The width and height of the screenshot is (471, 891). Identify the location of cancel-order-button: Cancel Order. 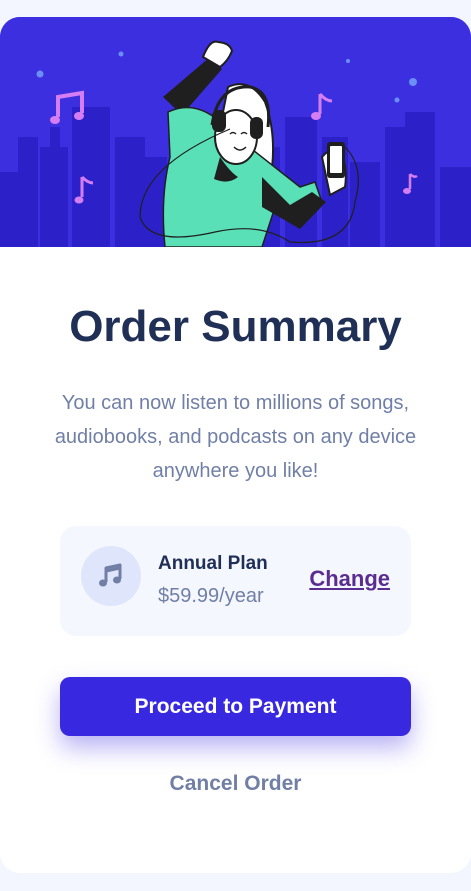
(235, 784).